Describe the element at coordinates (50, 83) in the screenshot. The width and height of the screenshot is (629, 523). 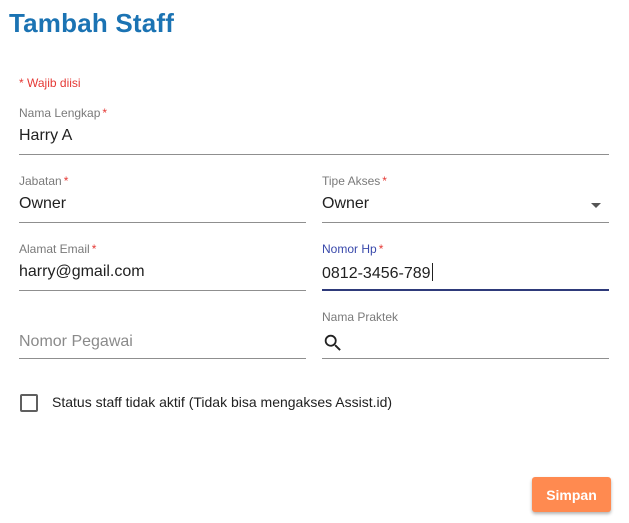
I see `required-note: * Wajib diisi` at that location.